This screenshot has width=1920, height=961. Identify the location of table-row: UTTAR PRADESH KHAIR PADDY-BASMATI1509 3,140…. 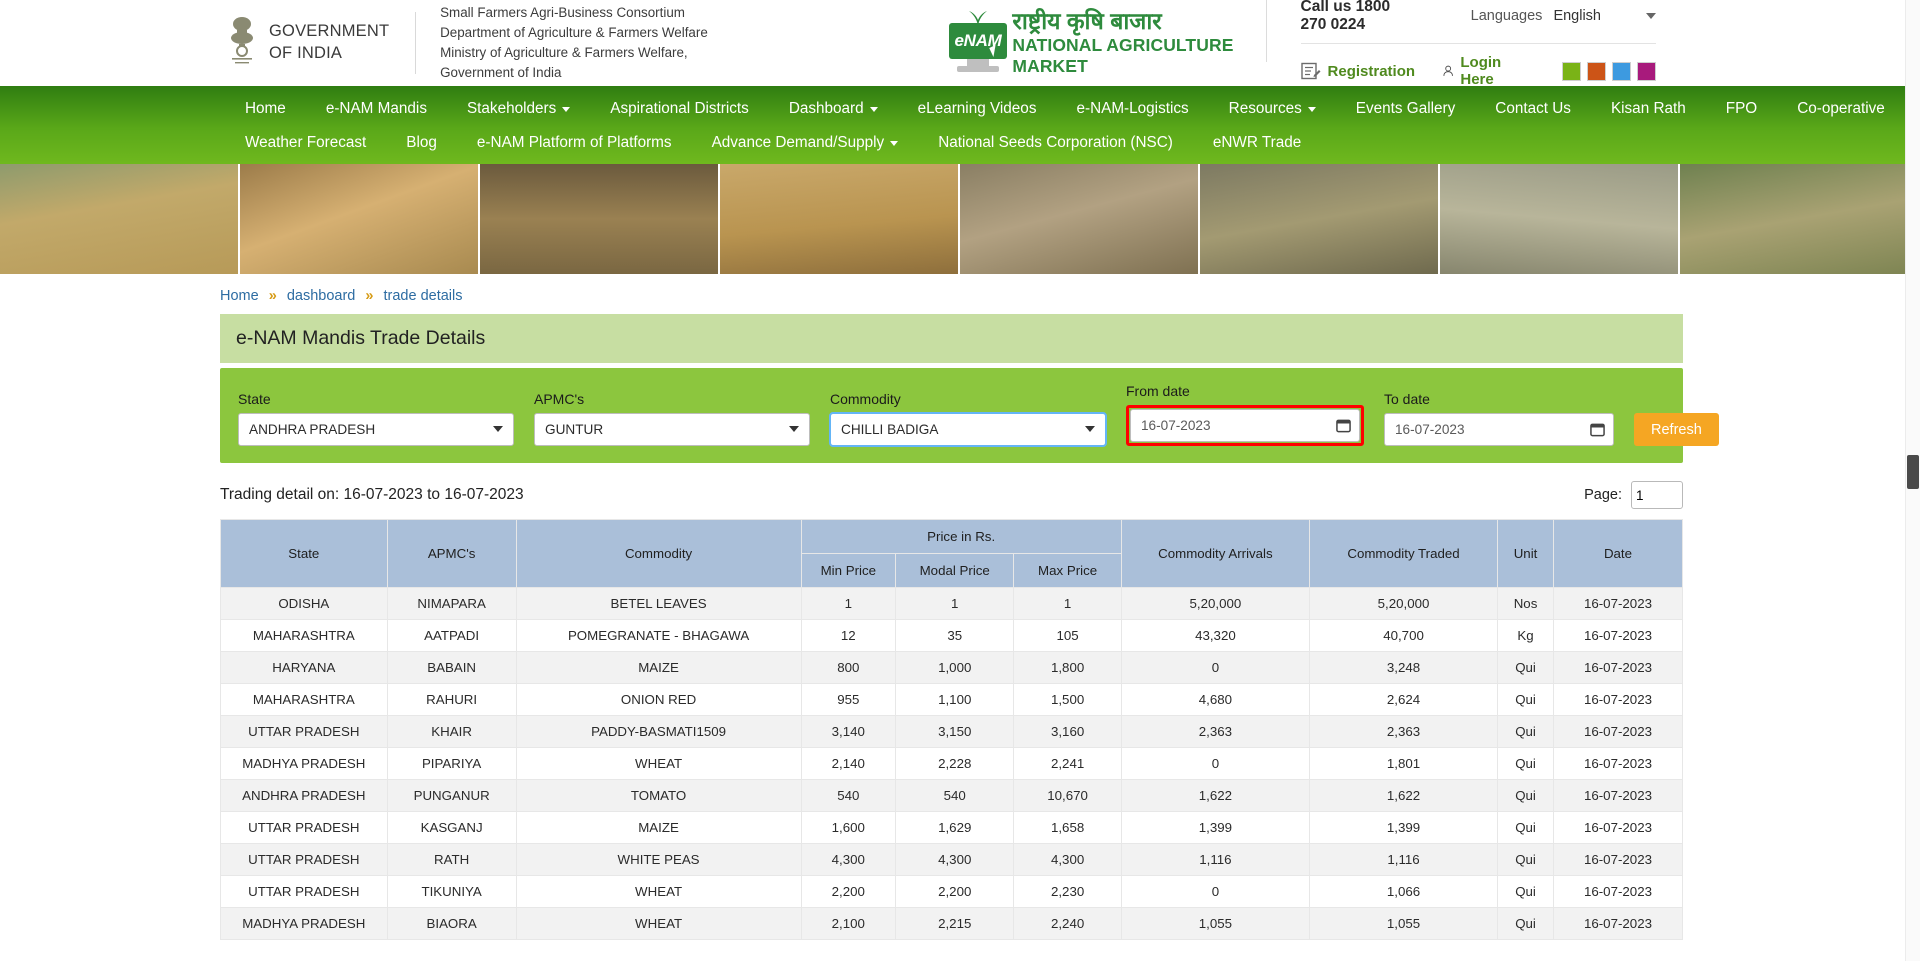
(952, 731).